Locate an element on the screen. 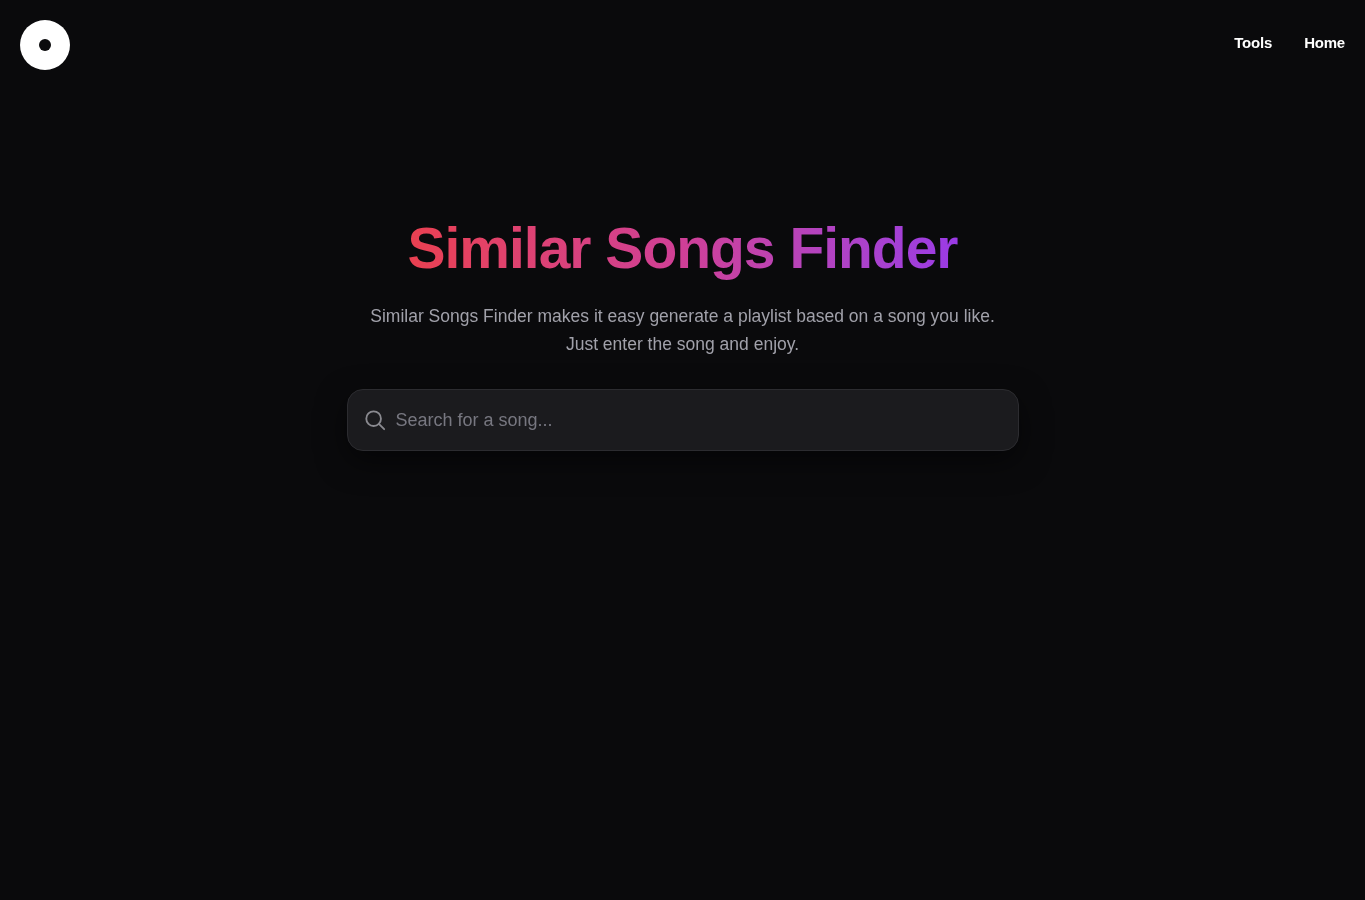  nav-link: Tools is located at coordinates (1253, 43).